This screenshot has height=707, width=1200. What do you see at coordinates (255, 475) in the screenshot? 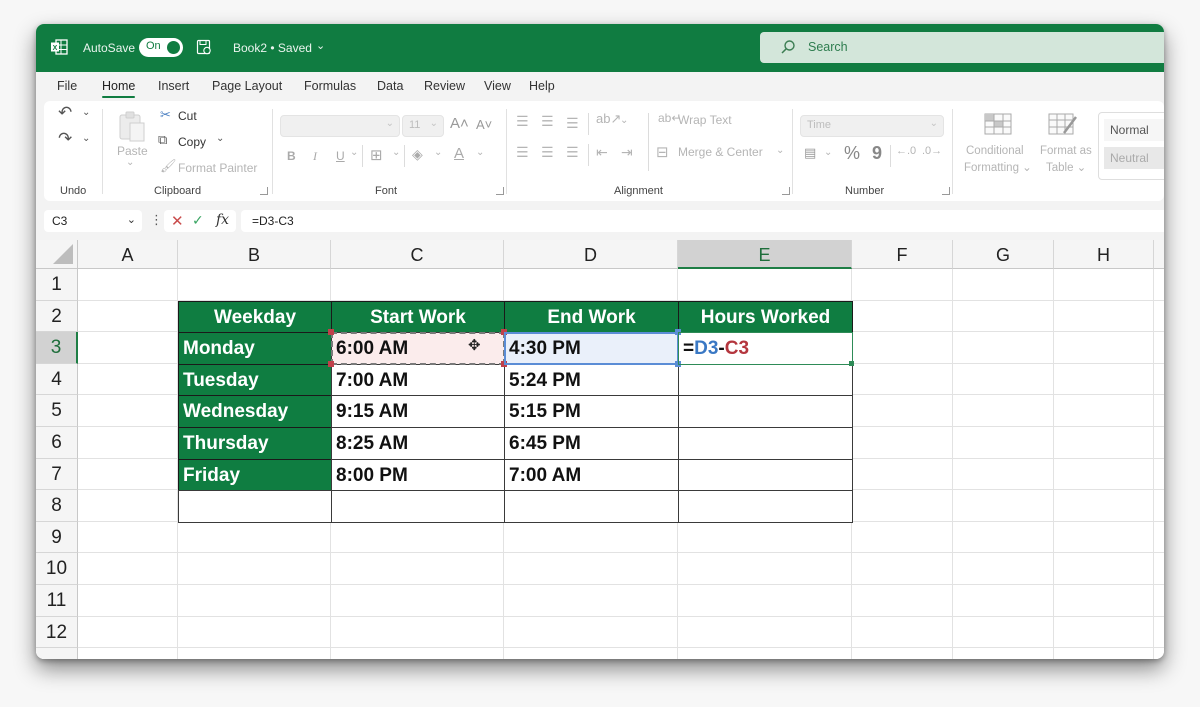
I see `cell-weekday: Friday` at bounding box center [255, 475].